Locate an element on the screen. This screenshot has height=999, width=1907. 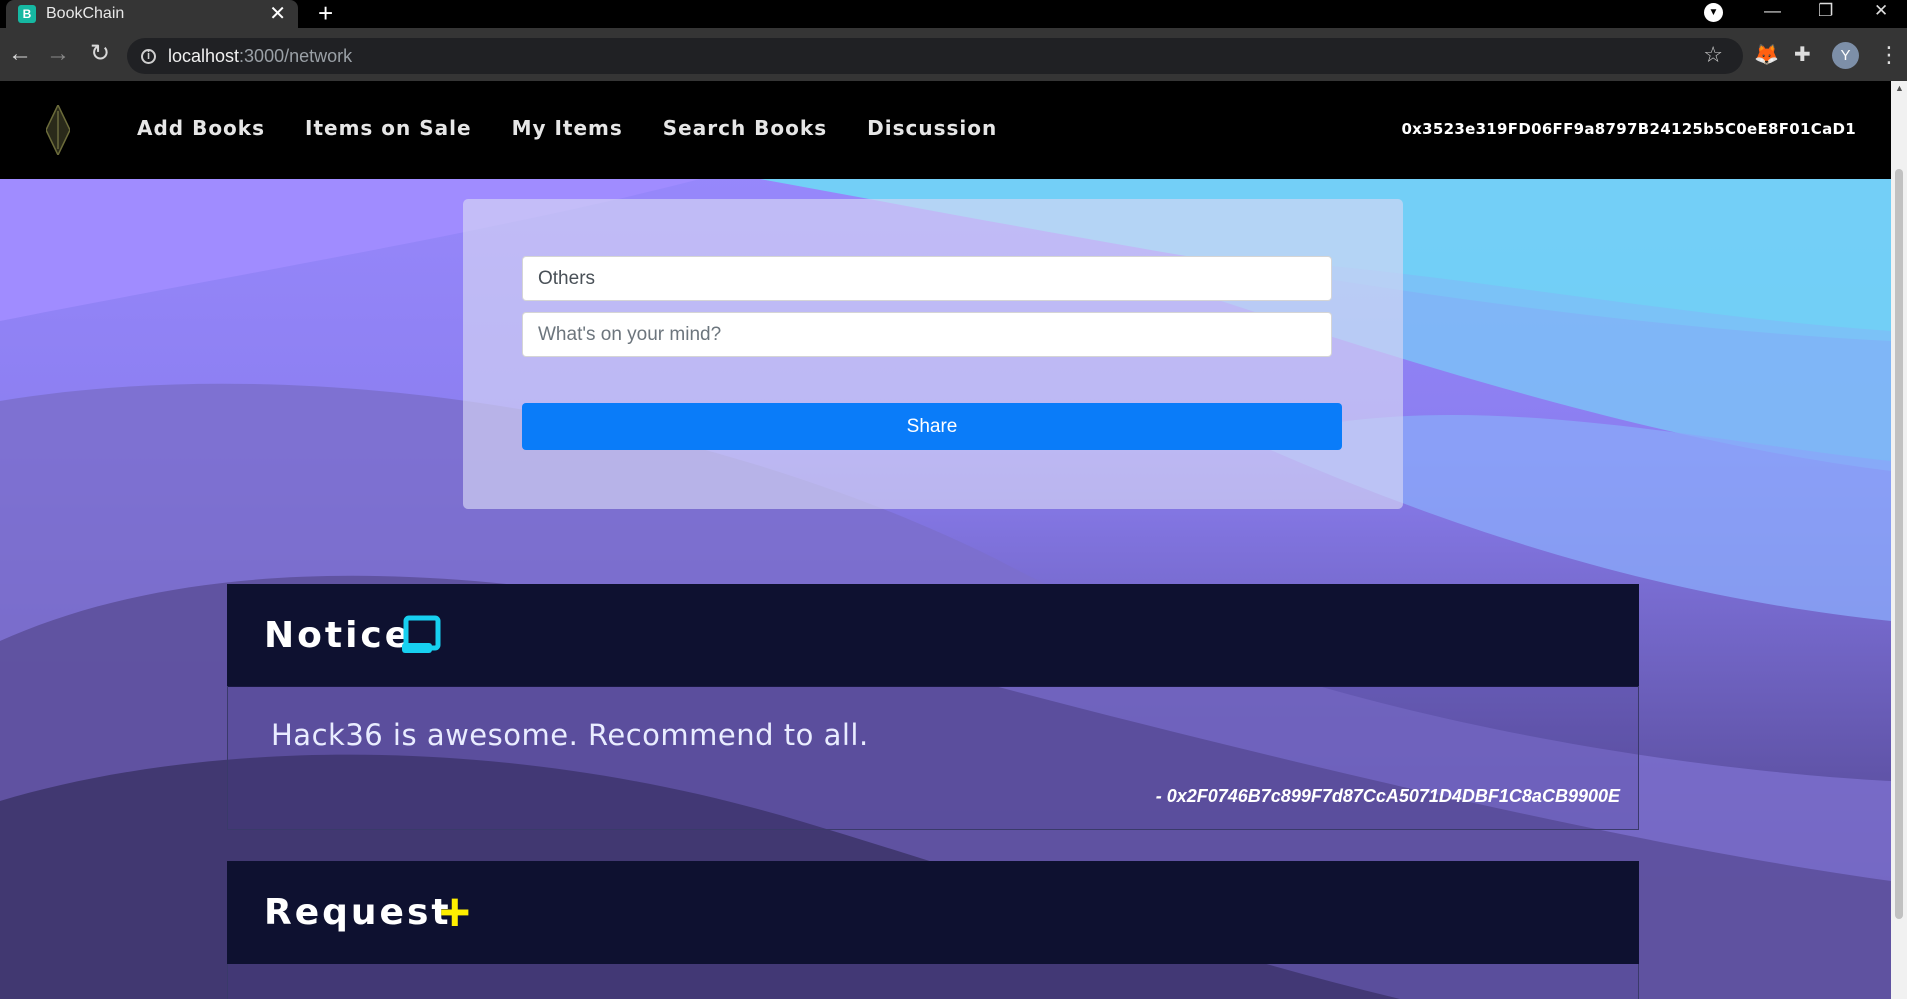
request-header: Request + is located at coordinates (933, 912).